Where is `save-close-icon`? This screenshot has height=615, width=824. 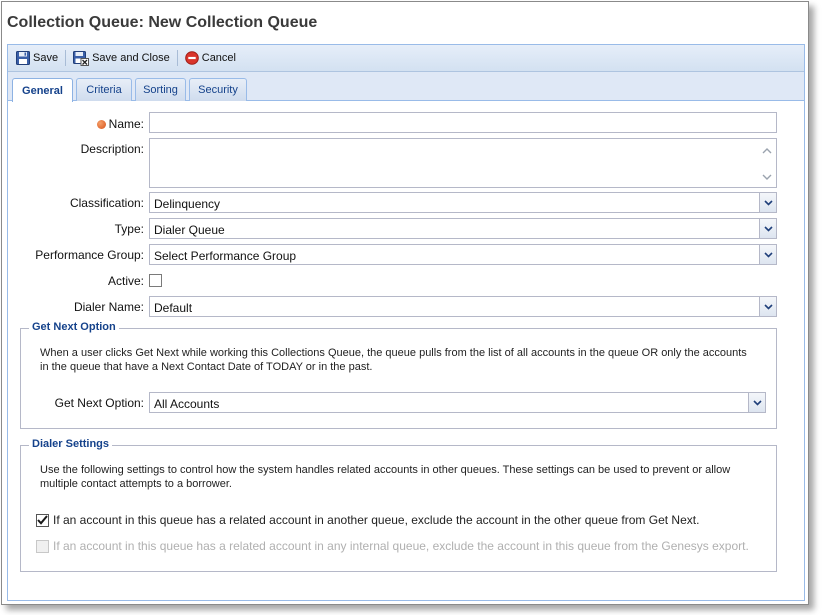 save-close-icon is located at coordinates (81, 58).